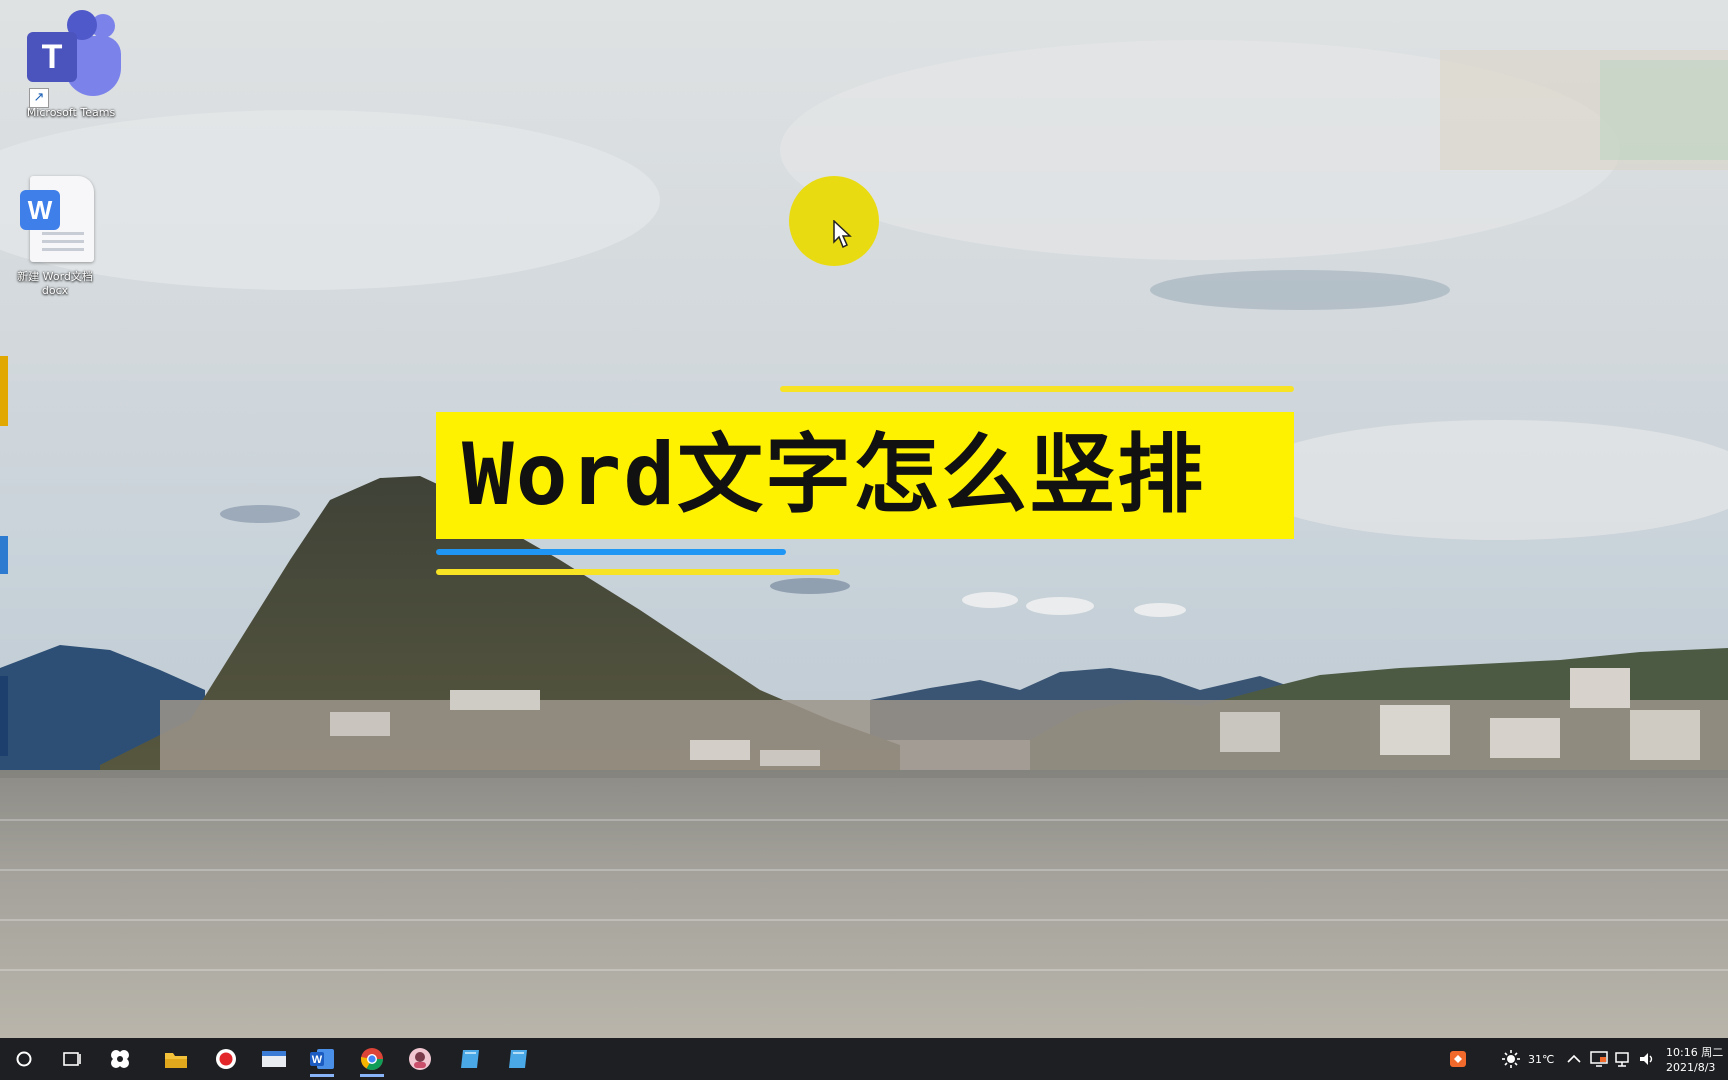 This screenshot has height=1080, width=1728. I want to click on desktop-icon-teams: T ↗ Microsoft Teams, so click(71, 65).